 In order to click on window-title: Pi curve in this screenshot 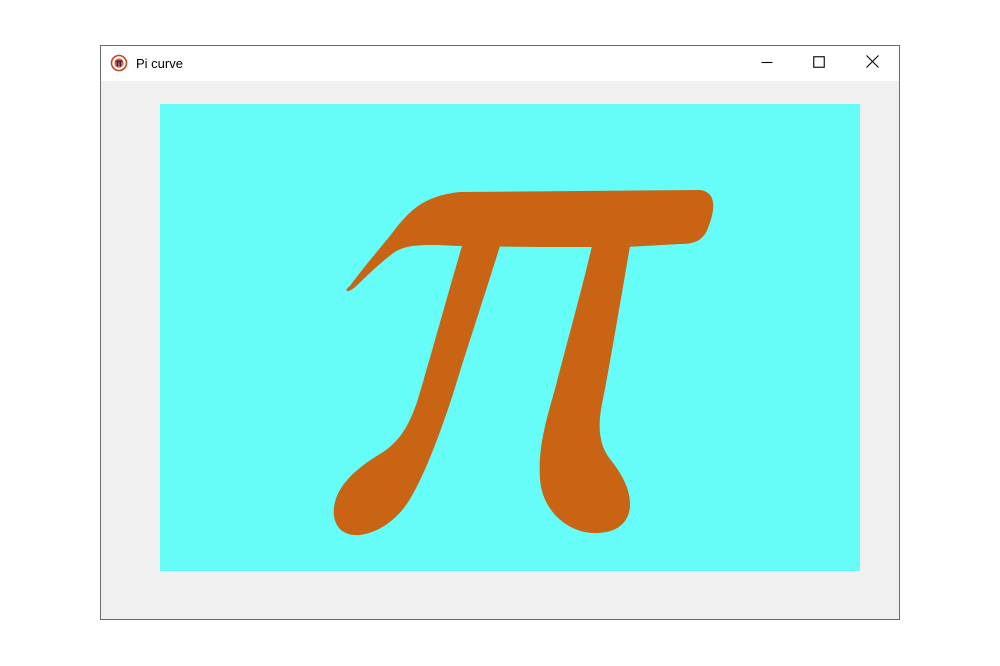, I will do `click(159, 63)`.